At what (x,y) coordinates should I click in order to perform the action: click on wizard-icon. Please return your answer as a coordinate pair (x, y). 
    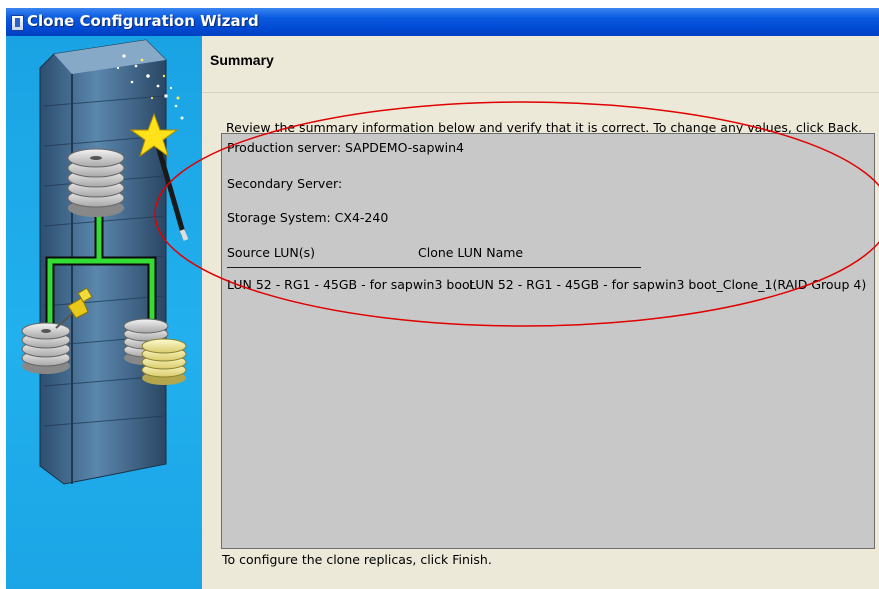
    Looking at the image, I should click on (17, 23).